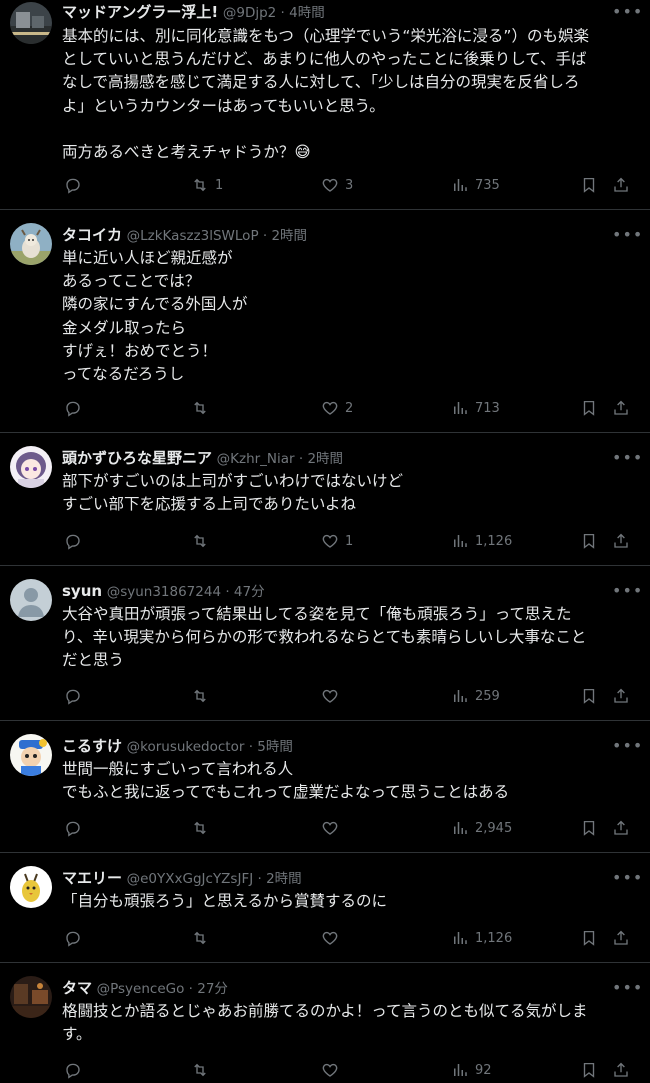 This screenshot has height=1083, width=650. I want to click on cartoon-character-avatar-icon, so click(31, 755).